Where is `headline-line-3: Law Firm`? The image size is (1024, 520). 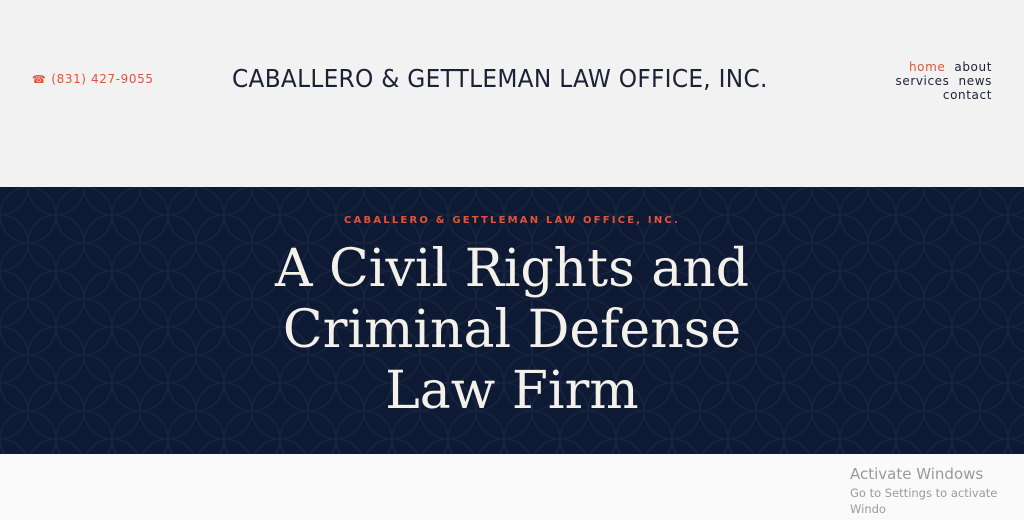
headline-line-3: Law Firm is located at coordinates (512, 391).